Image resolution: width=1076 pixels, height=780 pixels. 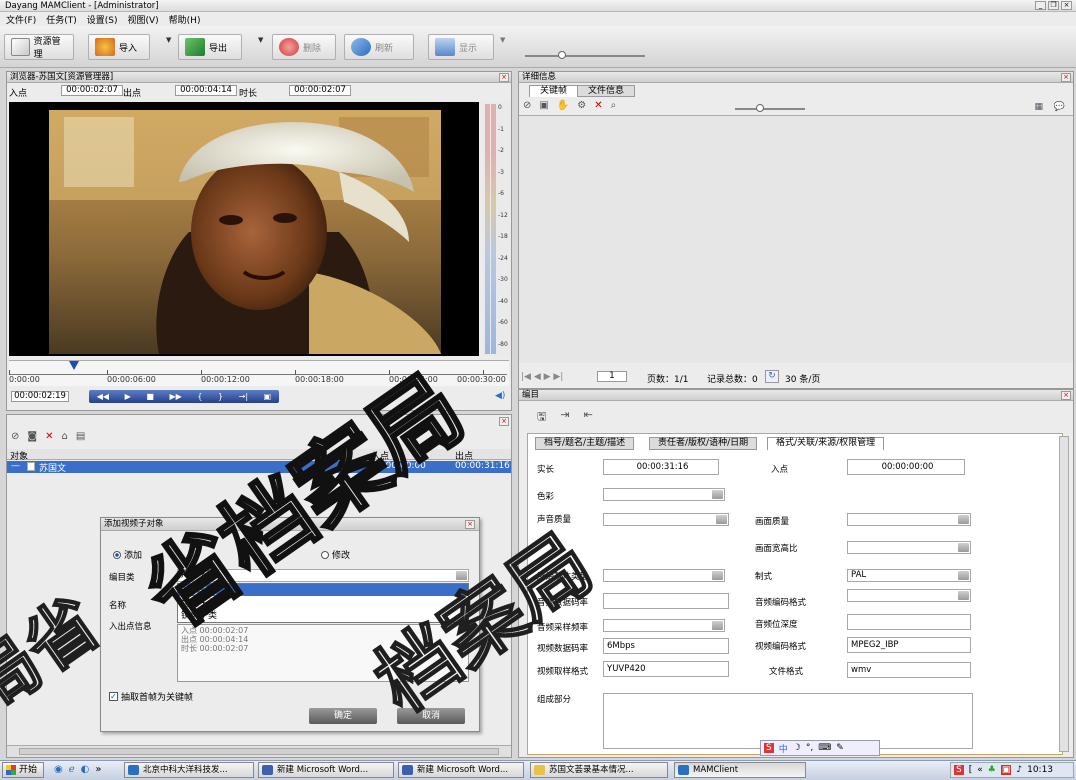 What do you see at coordinates (379, 47) in the screenshot?
I see `refresh-button: 刷新` at bounding box center [379, 47].